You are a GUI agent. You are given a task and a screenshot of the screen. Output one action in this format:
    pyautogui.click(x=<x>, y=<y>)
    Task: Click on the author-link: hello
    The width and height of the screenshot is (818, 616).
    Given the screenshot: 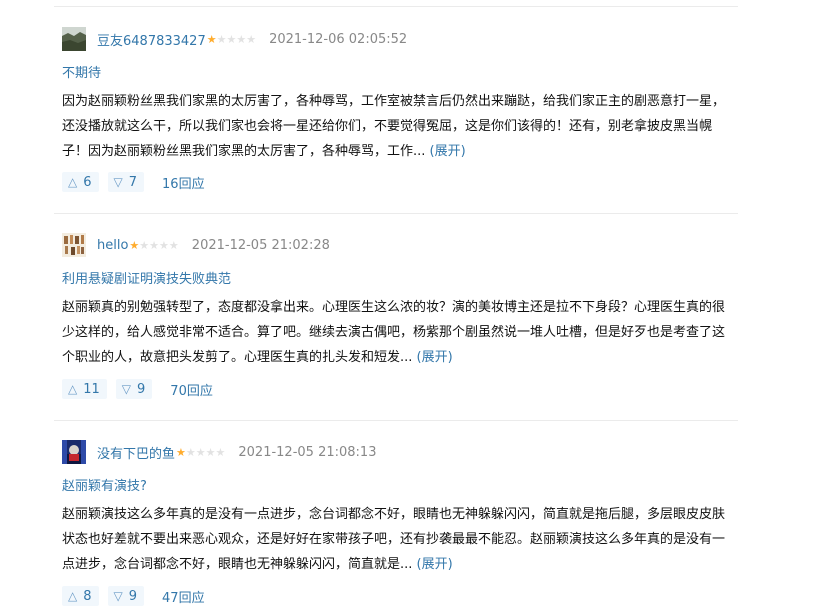 What is the action you would take?
    pyautogui.click(x=112, y=245)
    